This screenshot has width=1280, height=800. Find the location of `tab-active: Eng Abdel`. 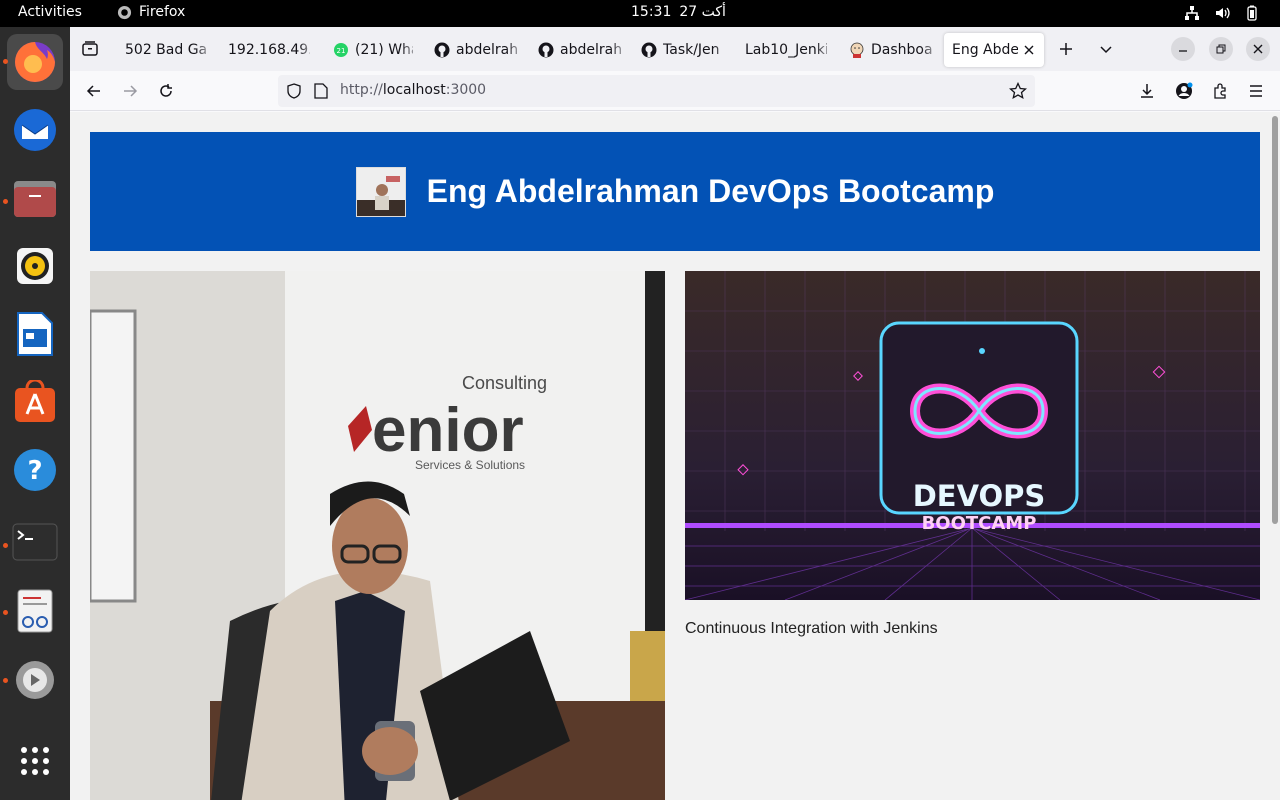

tab-active: Eng Abdel is located at coordinates (994, 50).